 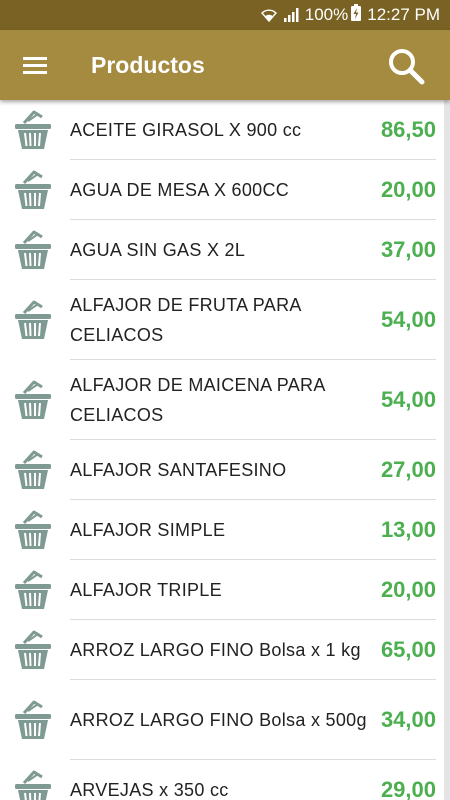 I want to click on product-row-content: ALFAJOR TRIPLE 20,00, so click(x=253, y=590).